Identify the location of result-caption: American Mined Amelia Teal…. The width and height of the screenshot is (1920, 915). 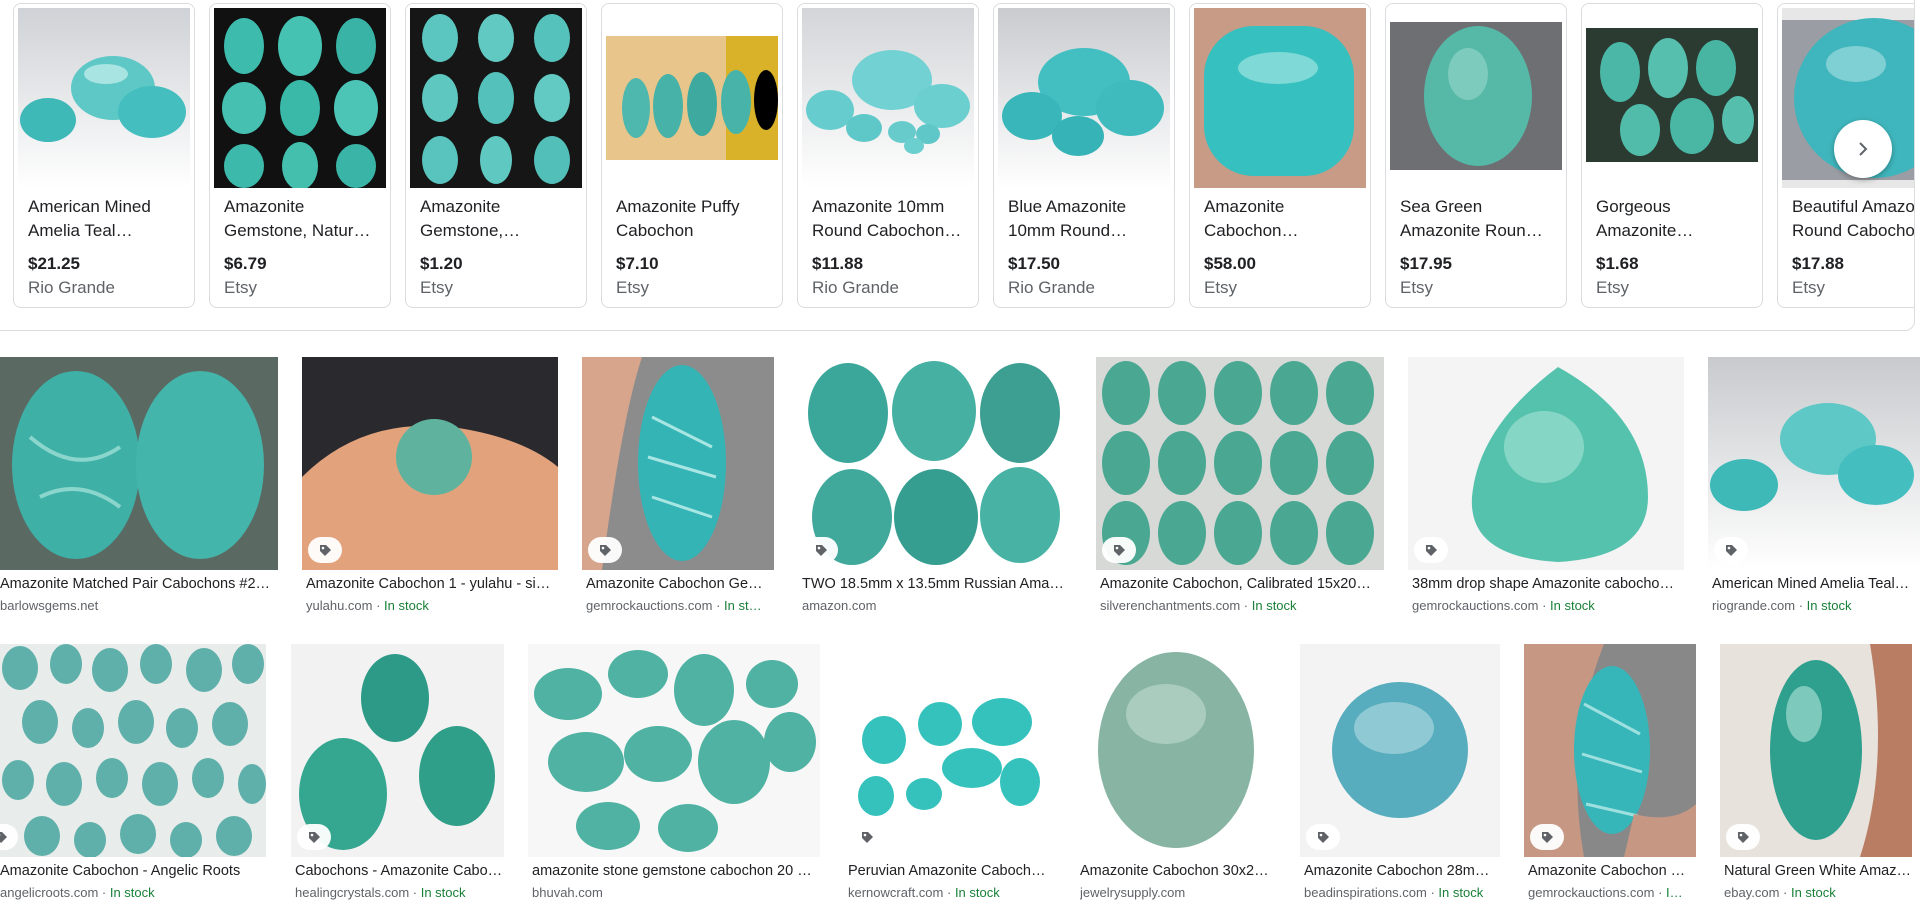
(1816, 584).